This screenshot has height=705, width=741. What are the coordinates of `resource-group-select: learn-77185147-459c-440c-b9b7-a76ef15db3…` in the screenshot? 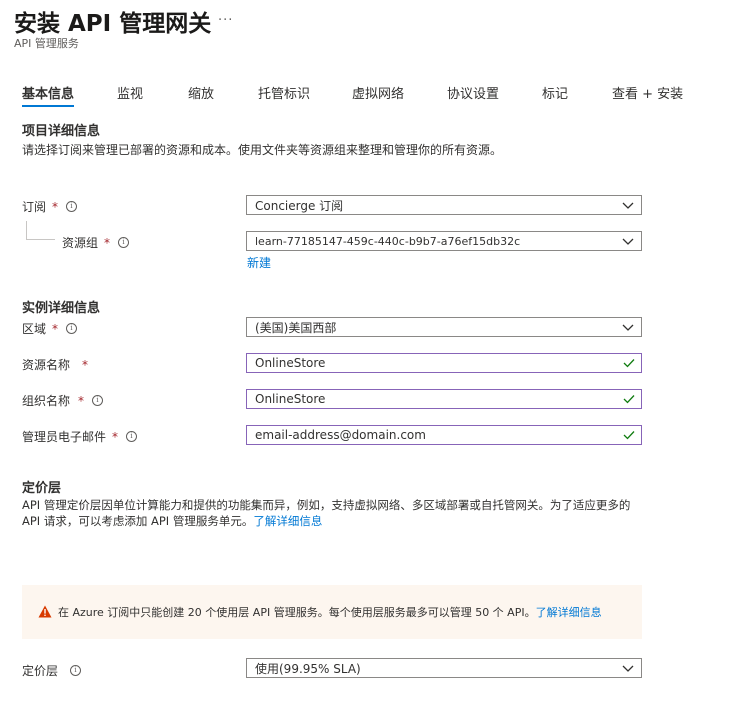 It's located at (444, 241).